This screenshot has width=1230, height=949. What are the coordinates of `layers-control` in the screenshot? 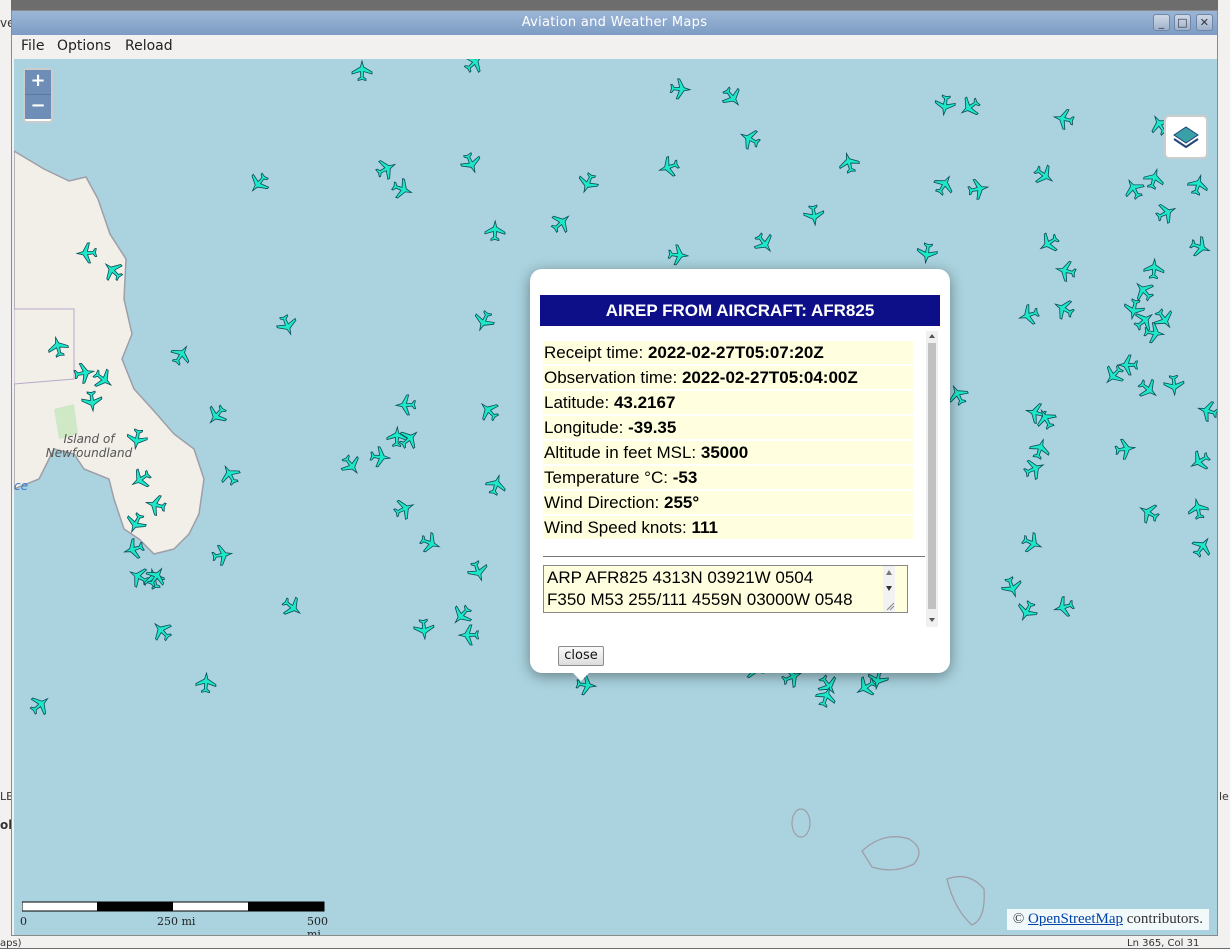 It's located at (1186, 137).